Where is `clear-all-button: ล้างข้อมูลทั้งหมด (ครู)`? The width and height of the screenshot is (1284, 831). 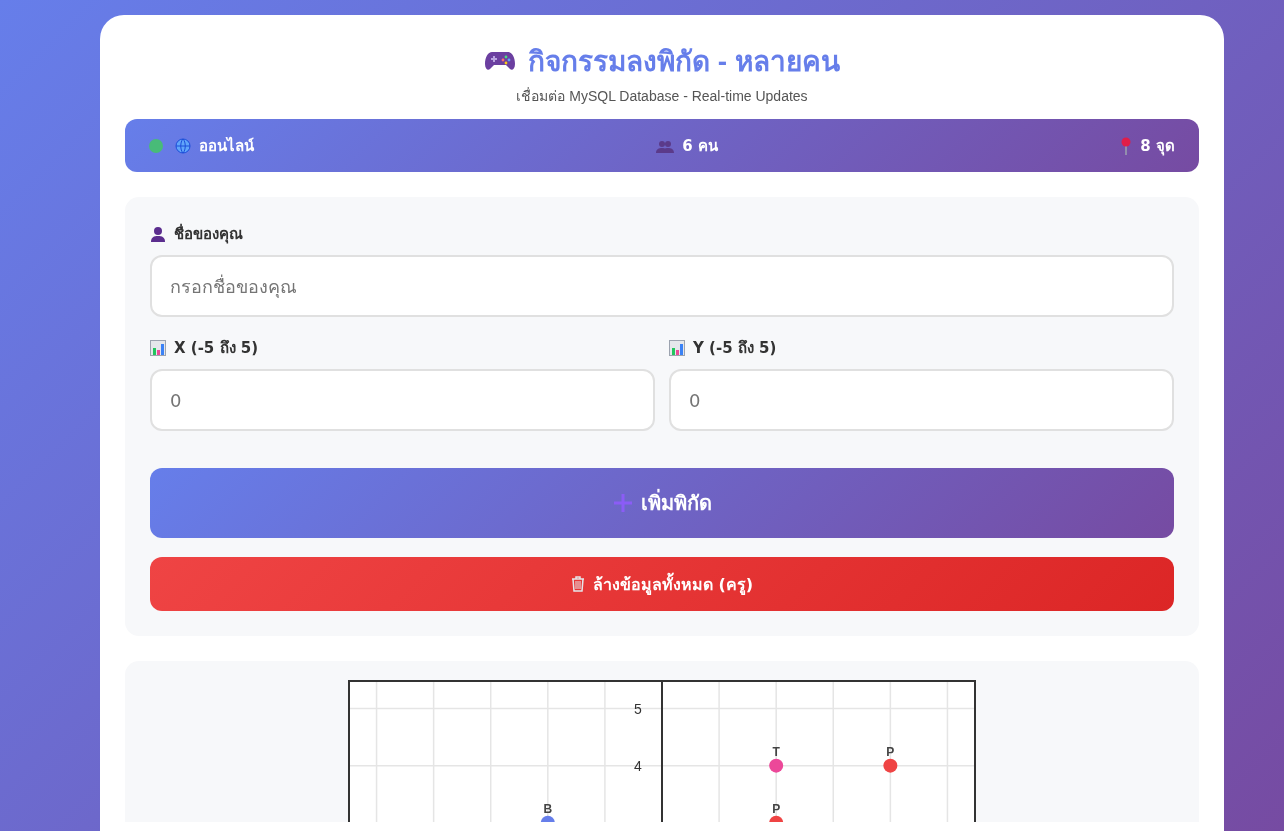 clear-all-button: ล้างข้อมูลทั้งหมด (ครู) is located at coordinates (662, 584).